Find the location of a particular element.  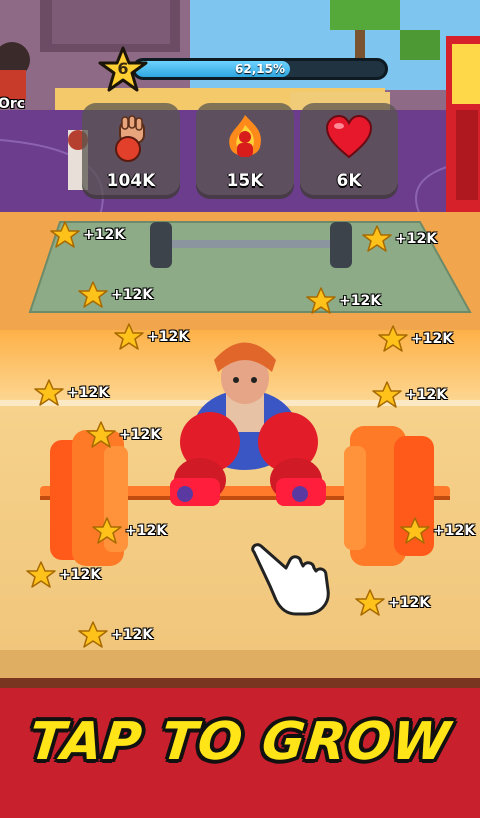

heart-icon is located at coordinates (349, 138).